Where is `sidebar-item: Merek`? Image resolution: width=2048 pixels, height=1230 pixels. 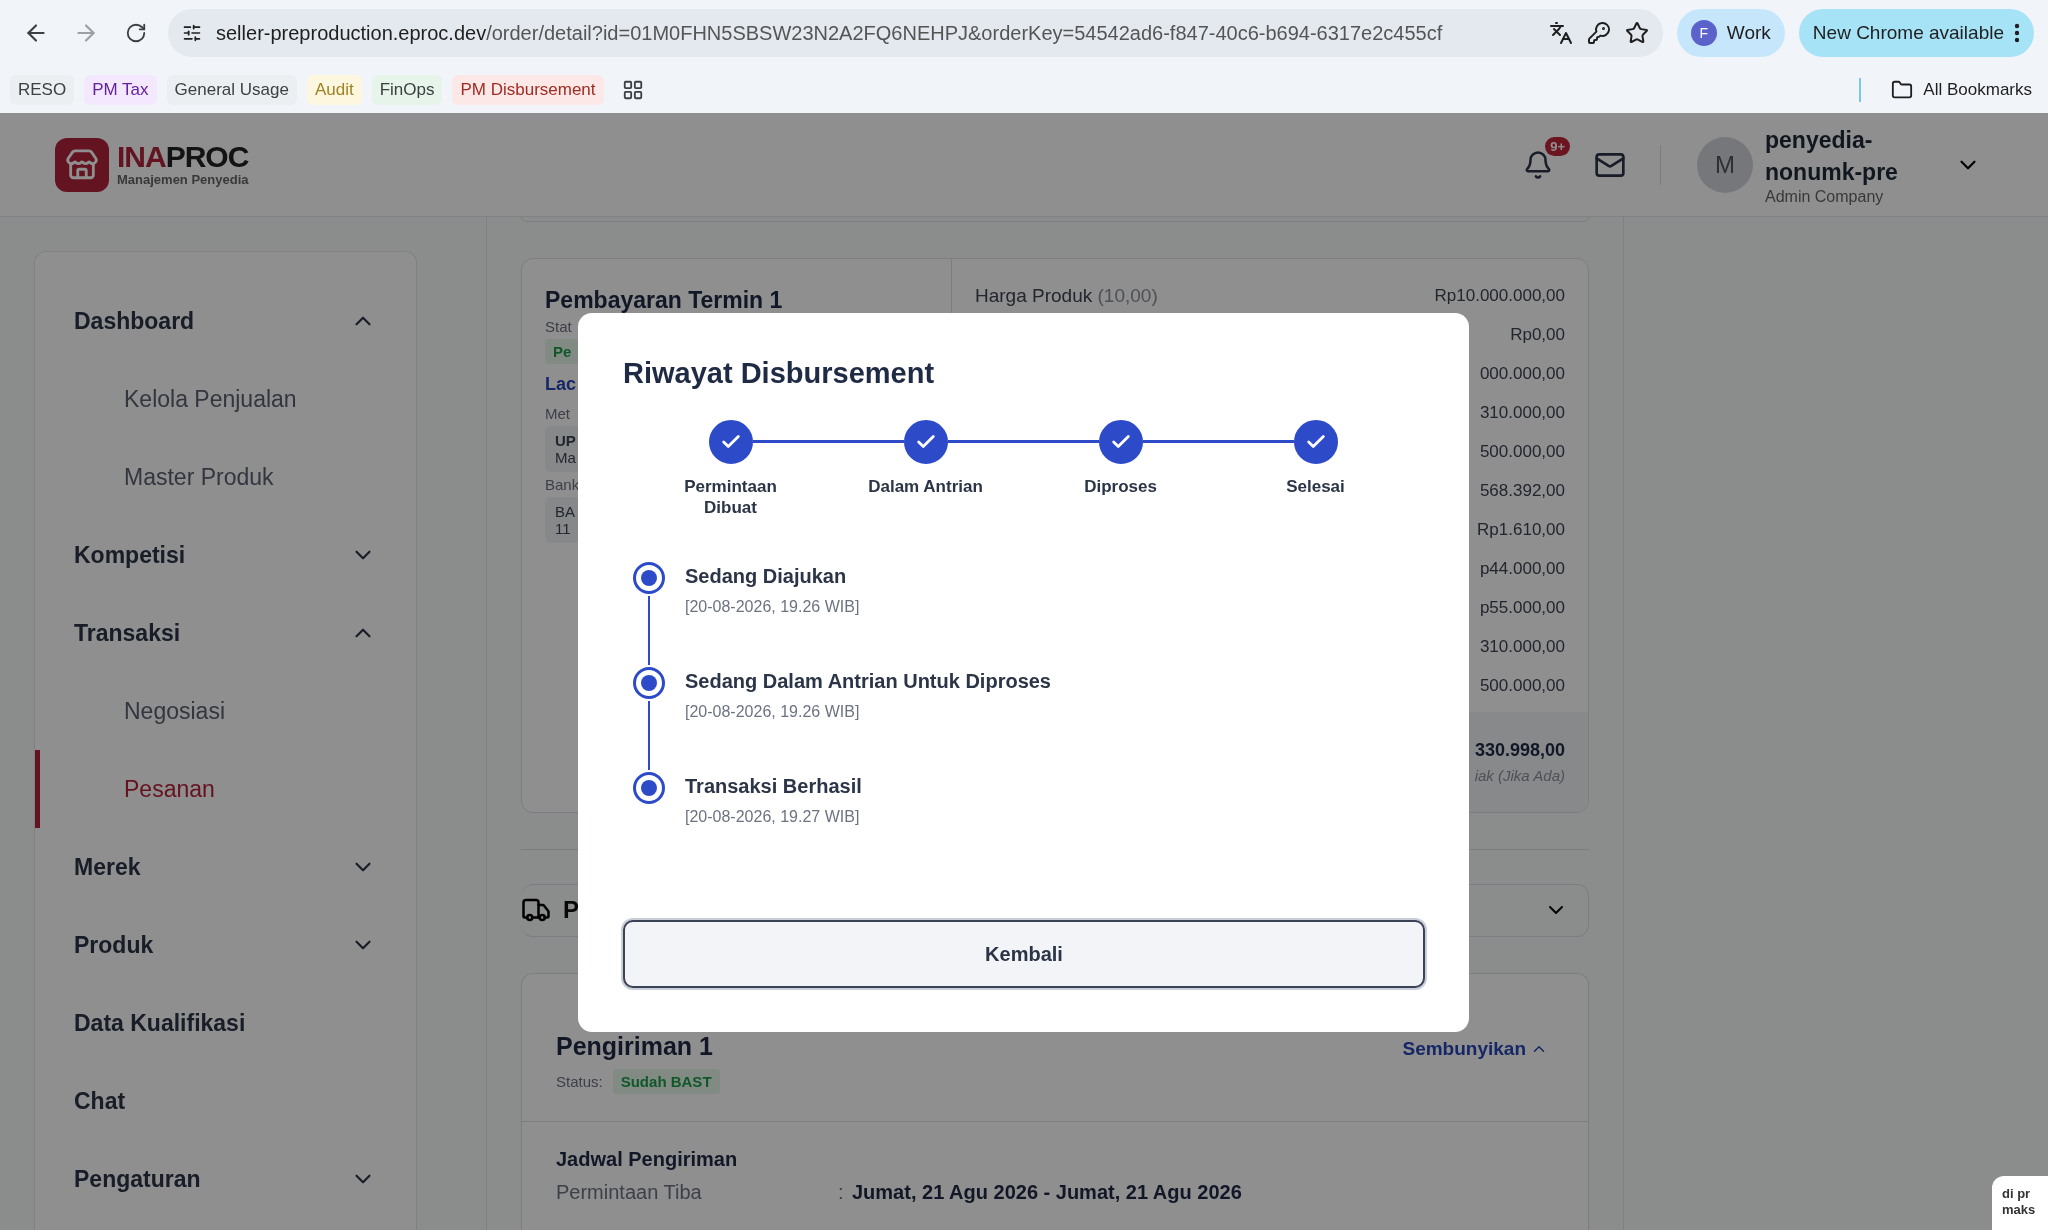 sidebar-item: Merek is located at coordinates (225, 867).